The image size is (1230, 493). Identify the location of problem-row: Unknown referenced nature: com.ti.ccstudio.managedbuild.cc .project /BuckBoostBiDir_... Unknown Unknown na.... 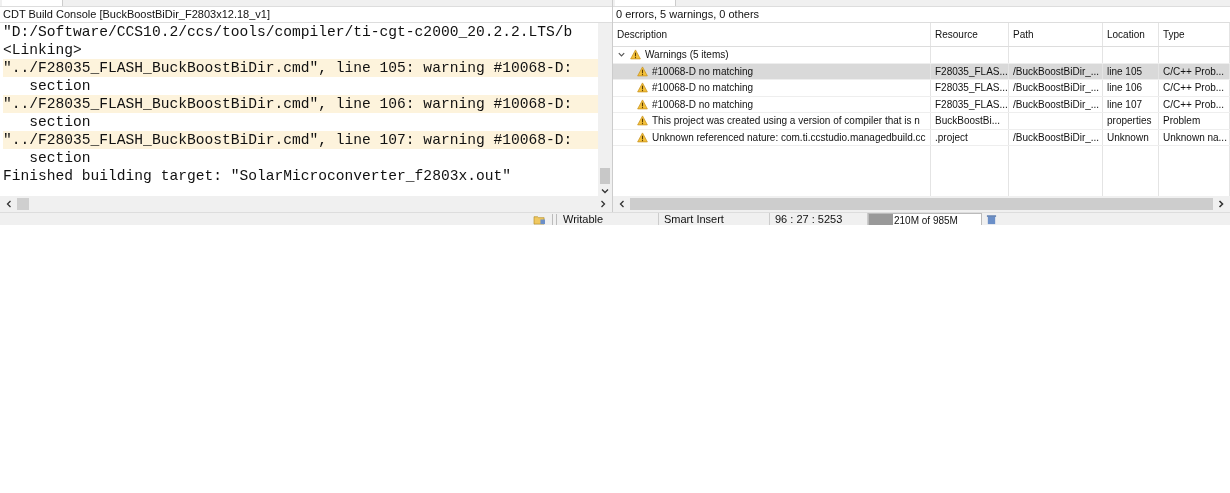
(921, 137).